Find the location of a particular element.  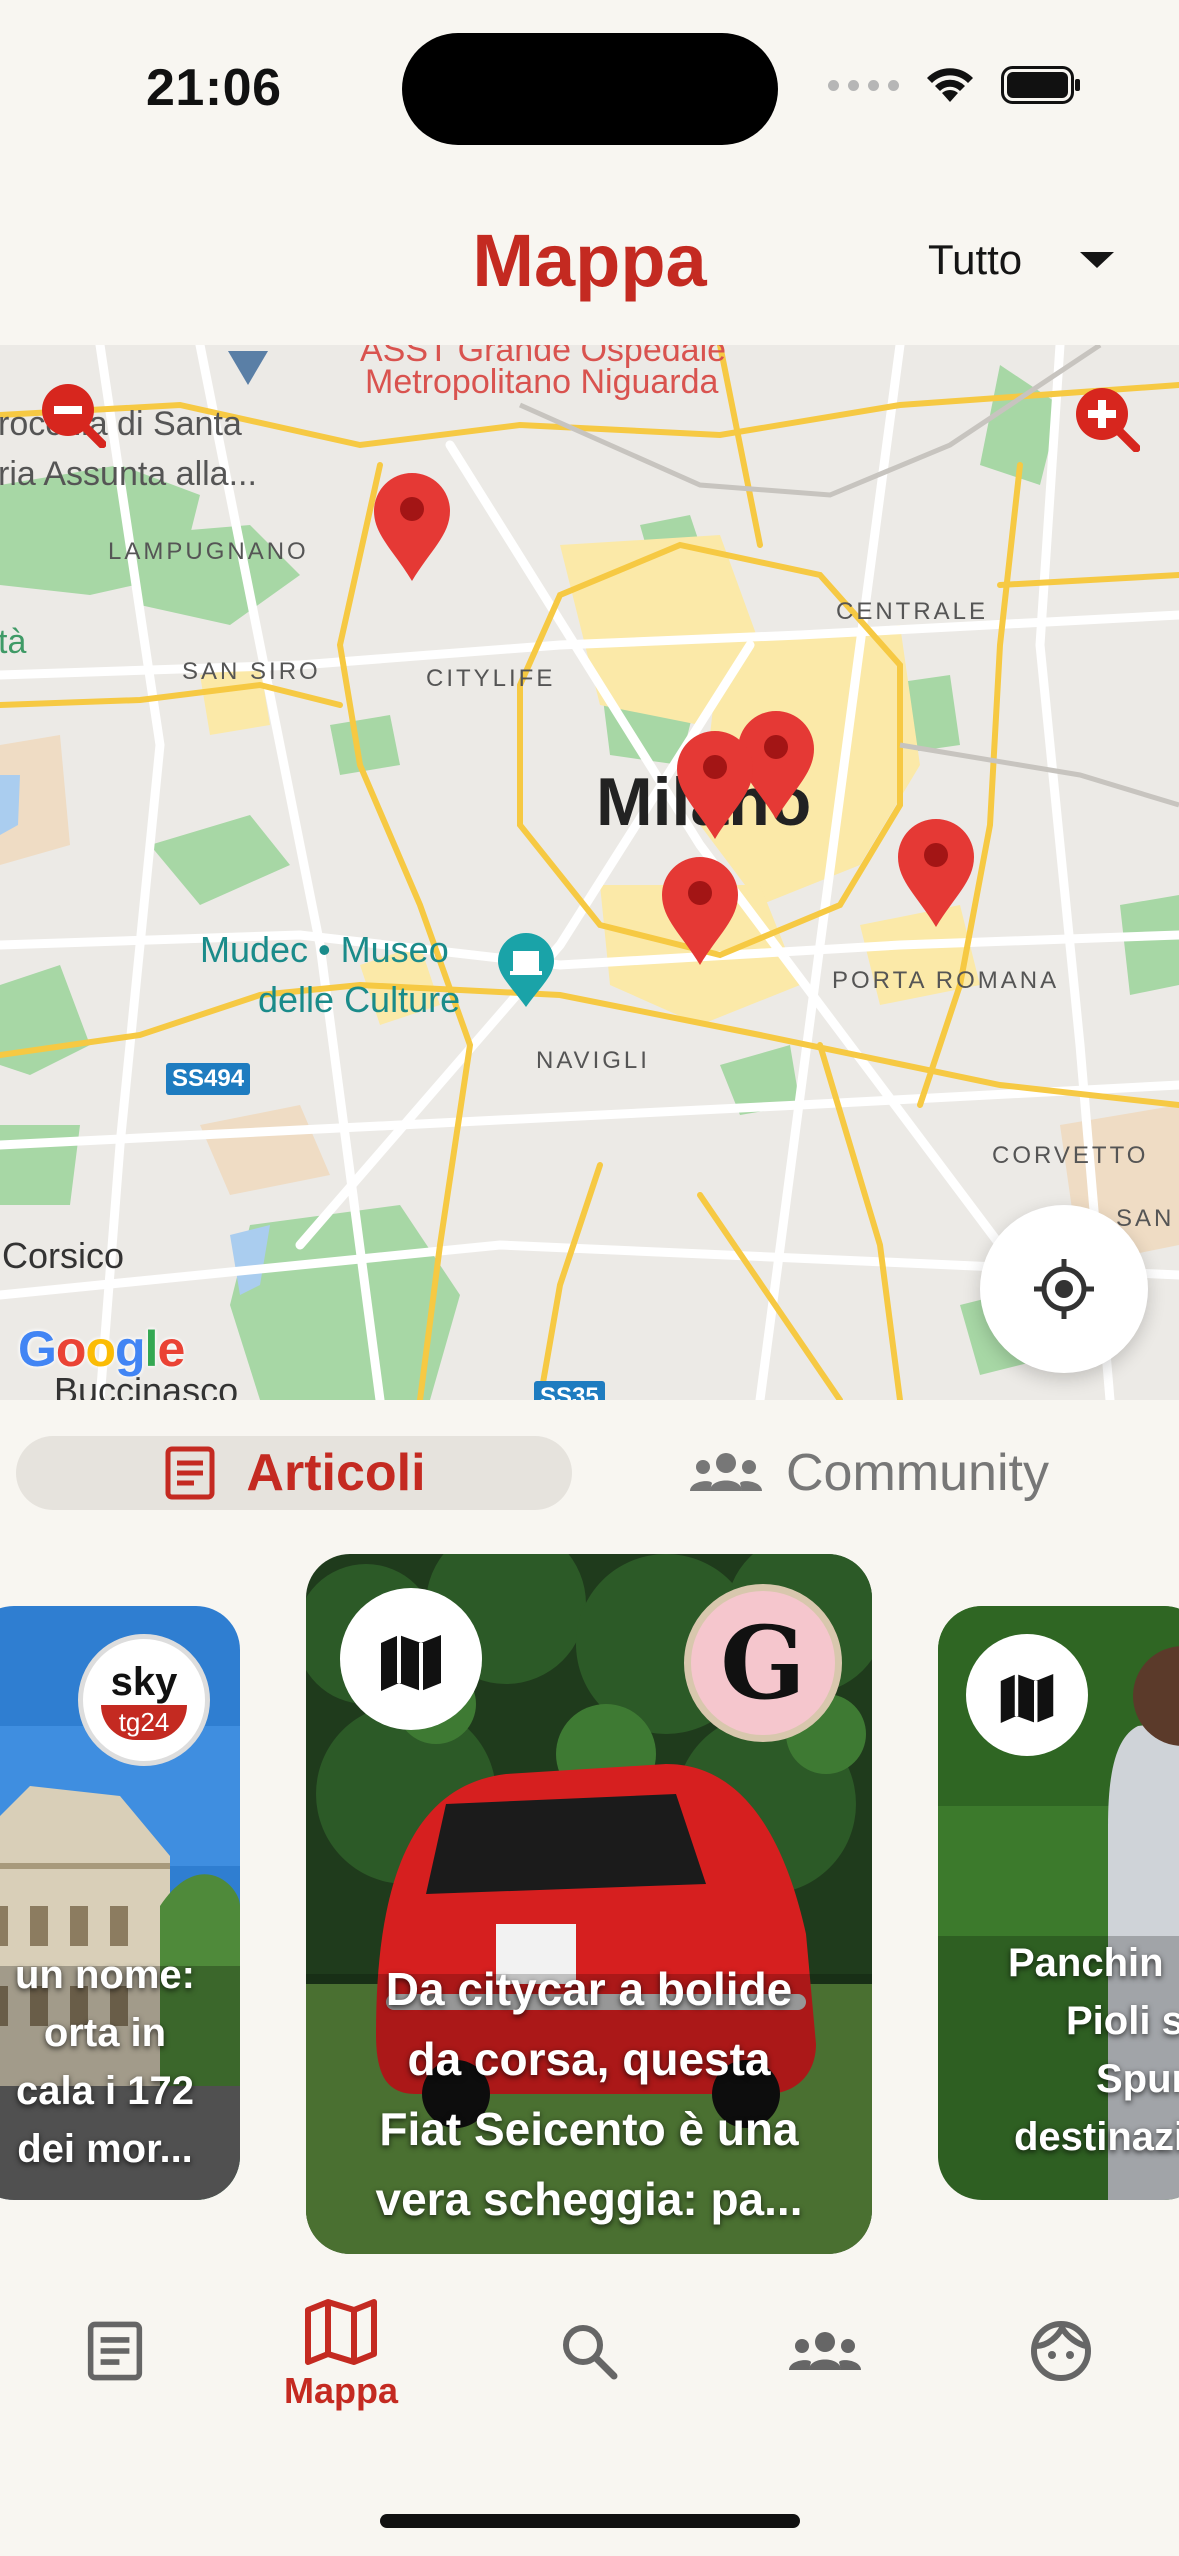

zoom-in-icon is located at coordinates (1105, 417).